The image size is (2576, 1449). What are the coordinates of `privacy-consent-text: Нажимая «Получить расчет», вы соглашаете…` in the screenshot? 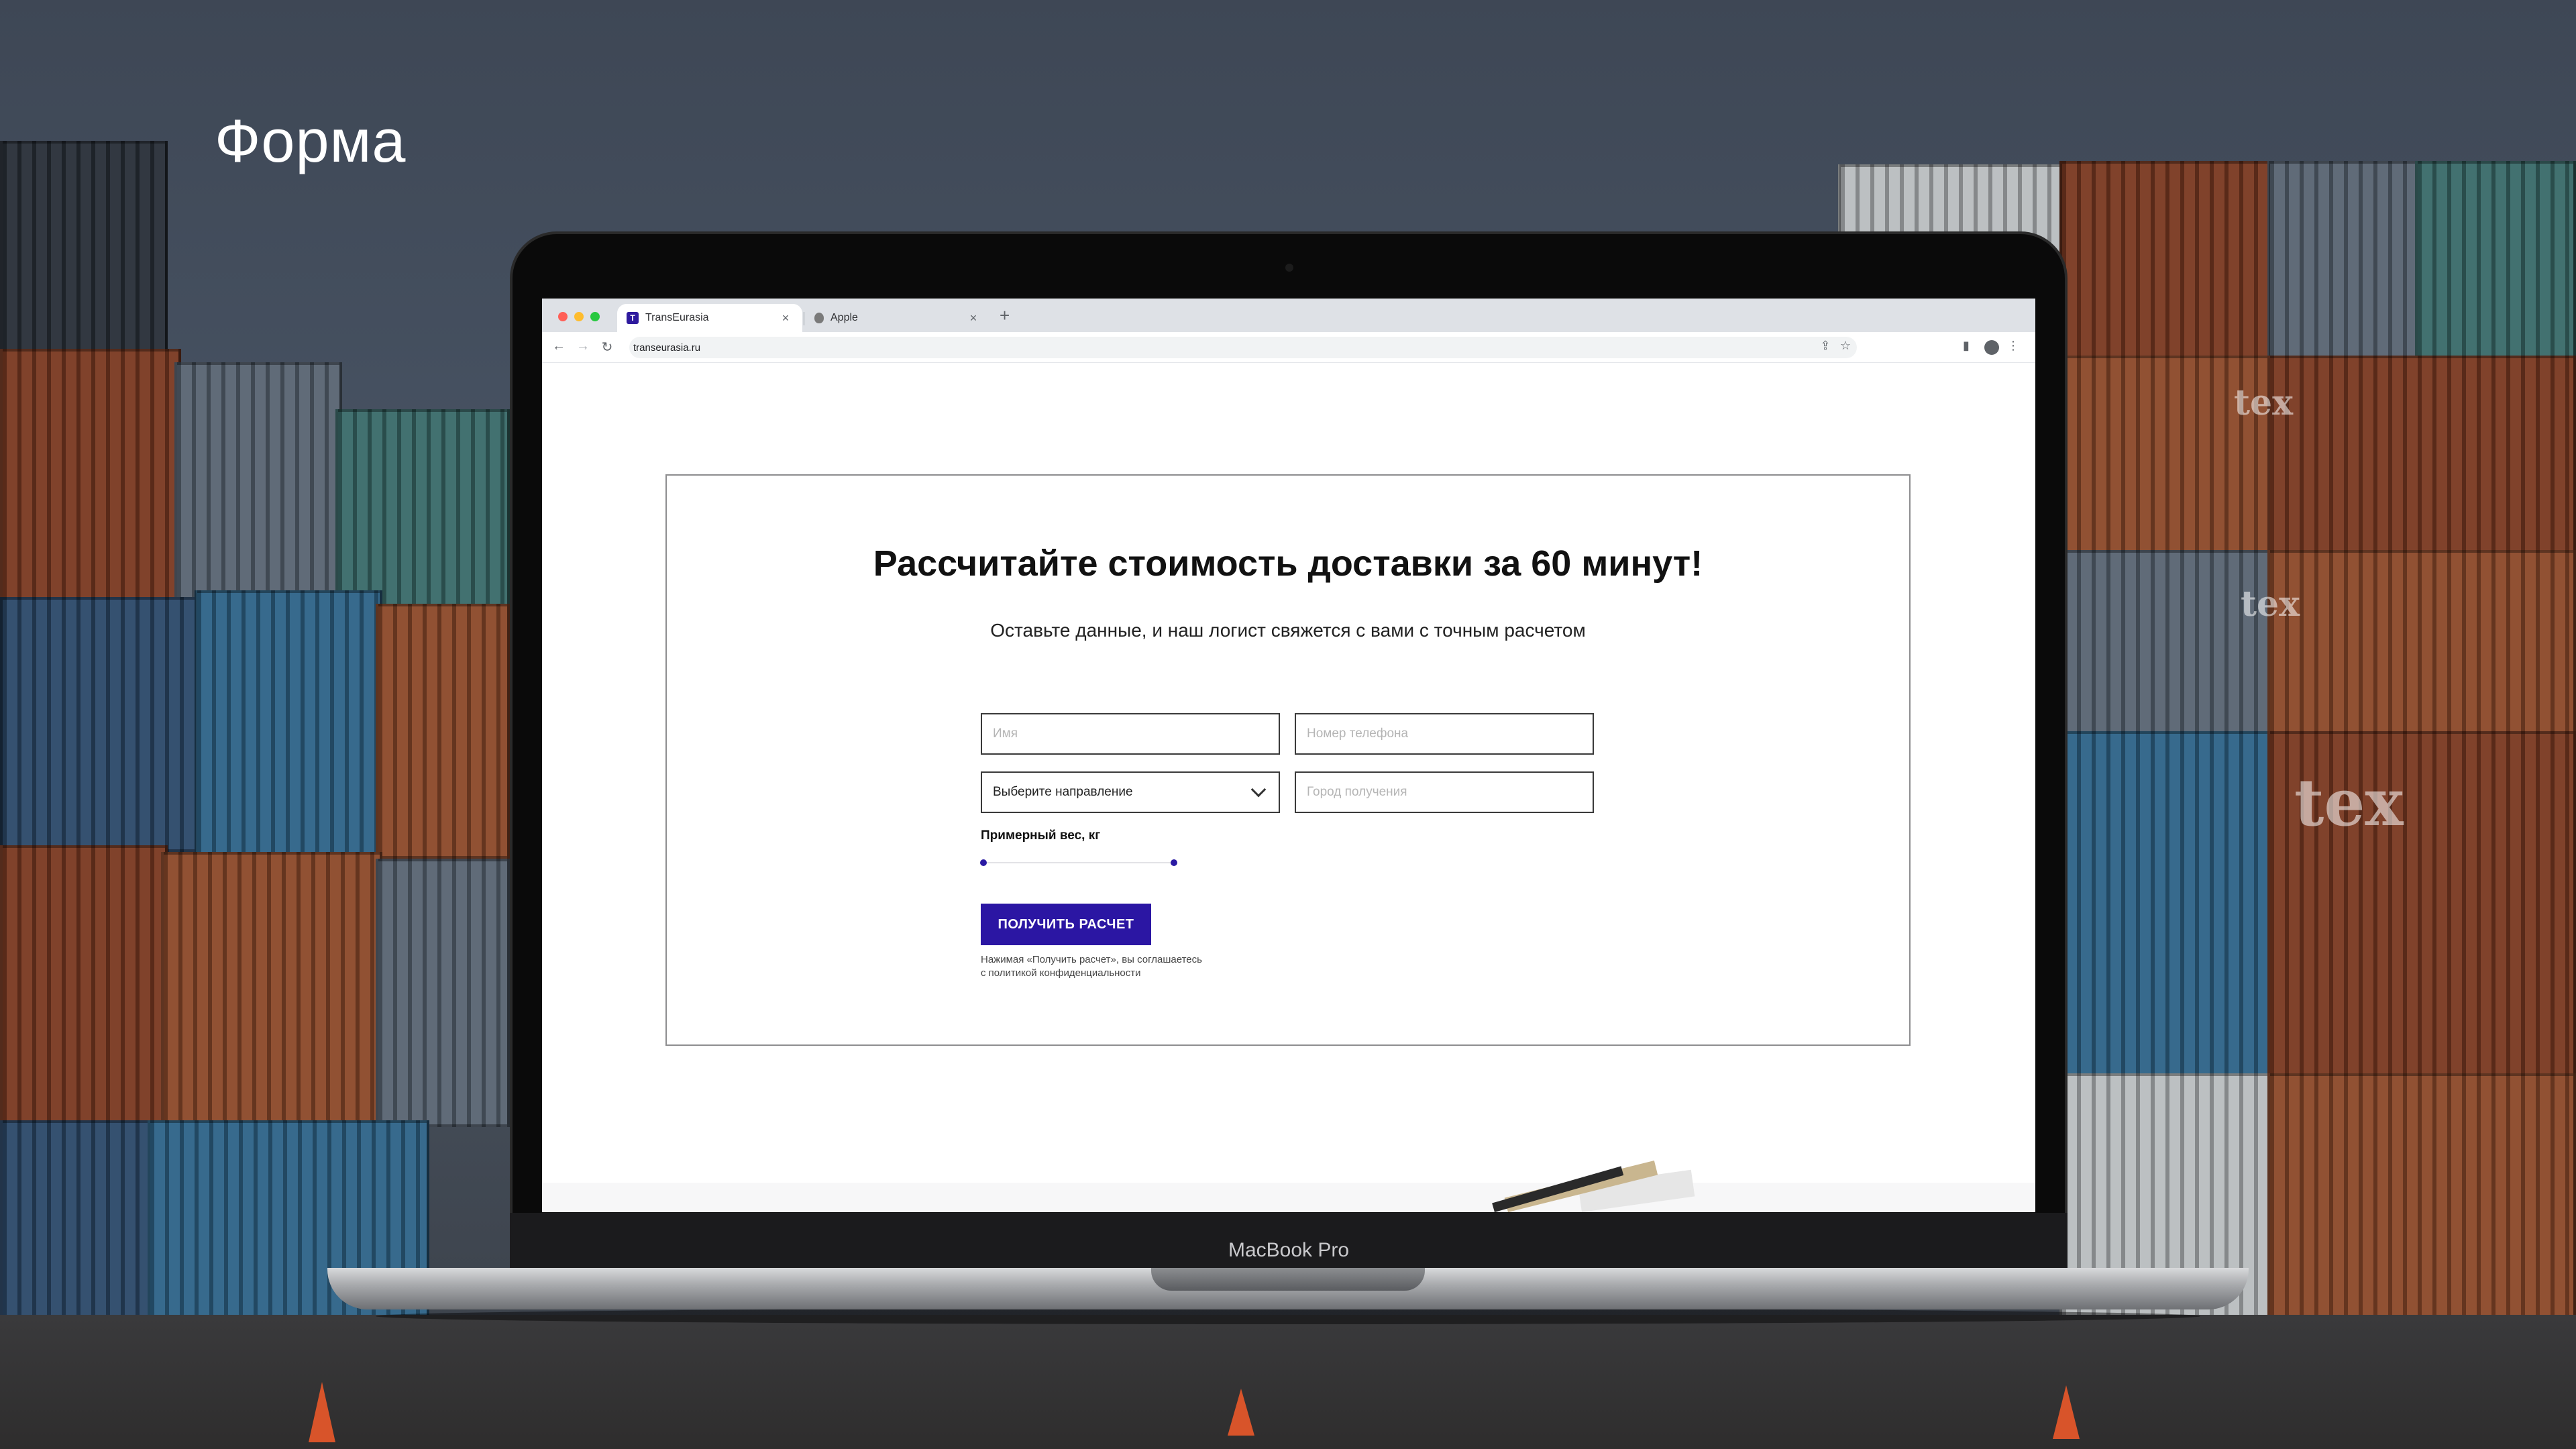 It's located at (1115, 966).